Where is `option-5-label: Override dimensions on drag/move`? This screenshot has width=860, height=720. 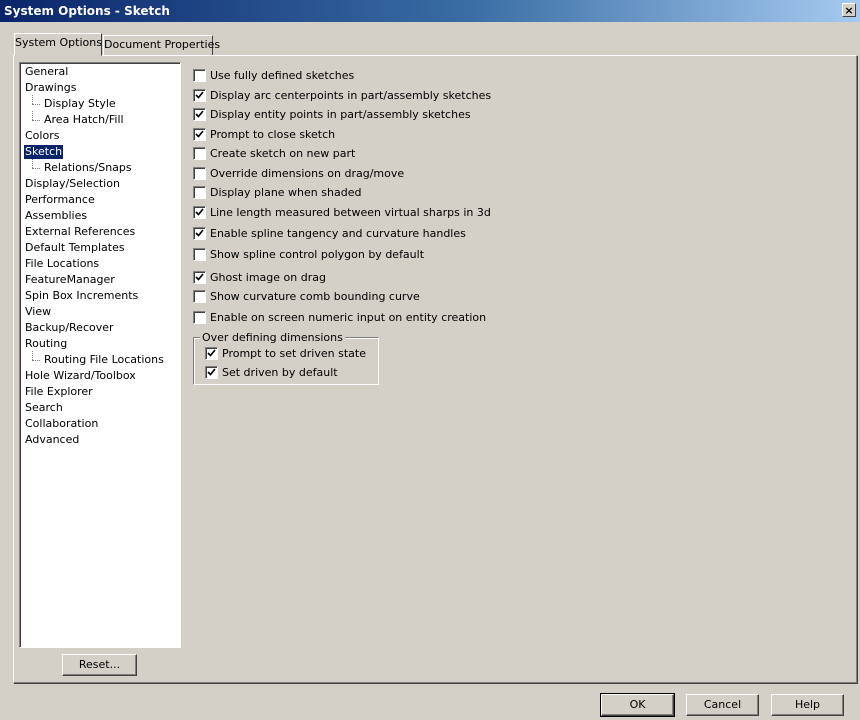
option-5-label: Override dimensions on drag/move is located at coordinates (307, 173).